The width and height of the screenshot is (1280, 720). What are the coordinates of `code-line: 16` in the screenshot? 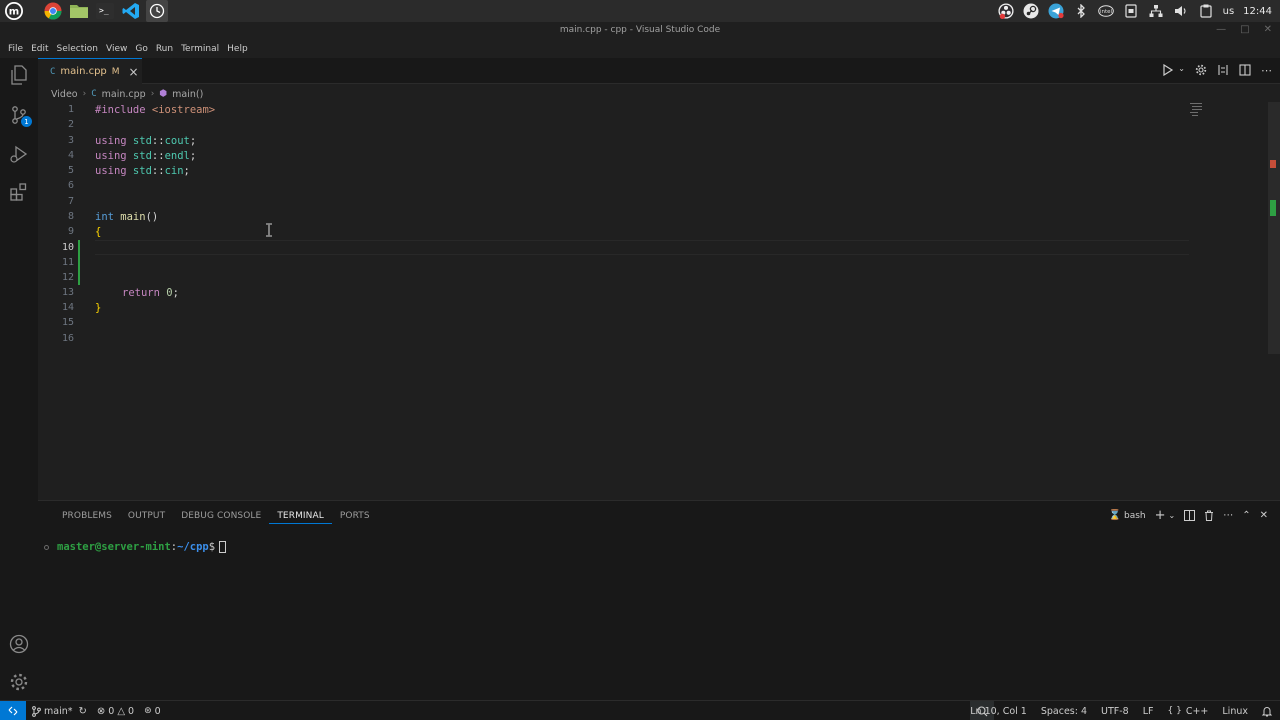 It's located at (613, 338).